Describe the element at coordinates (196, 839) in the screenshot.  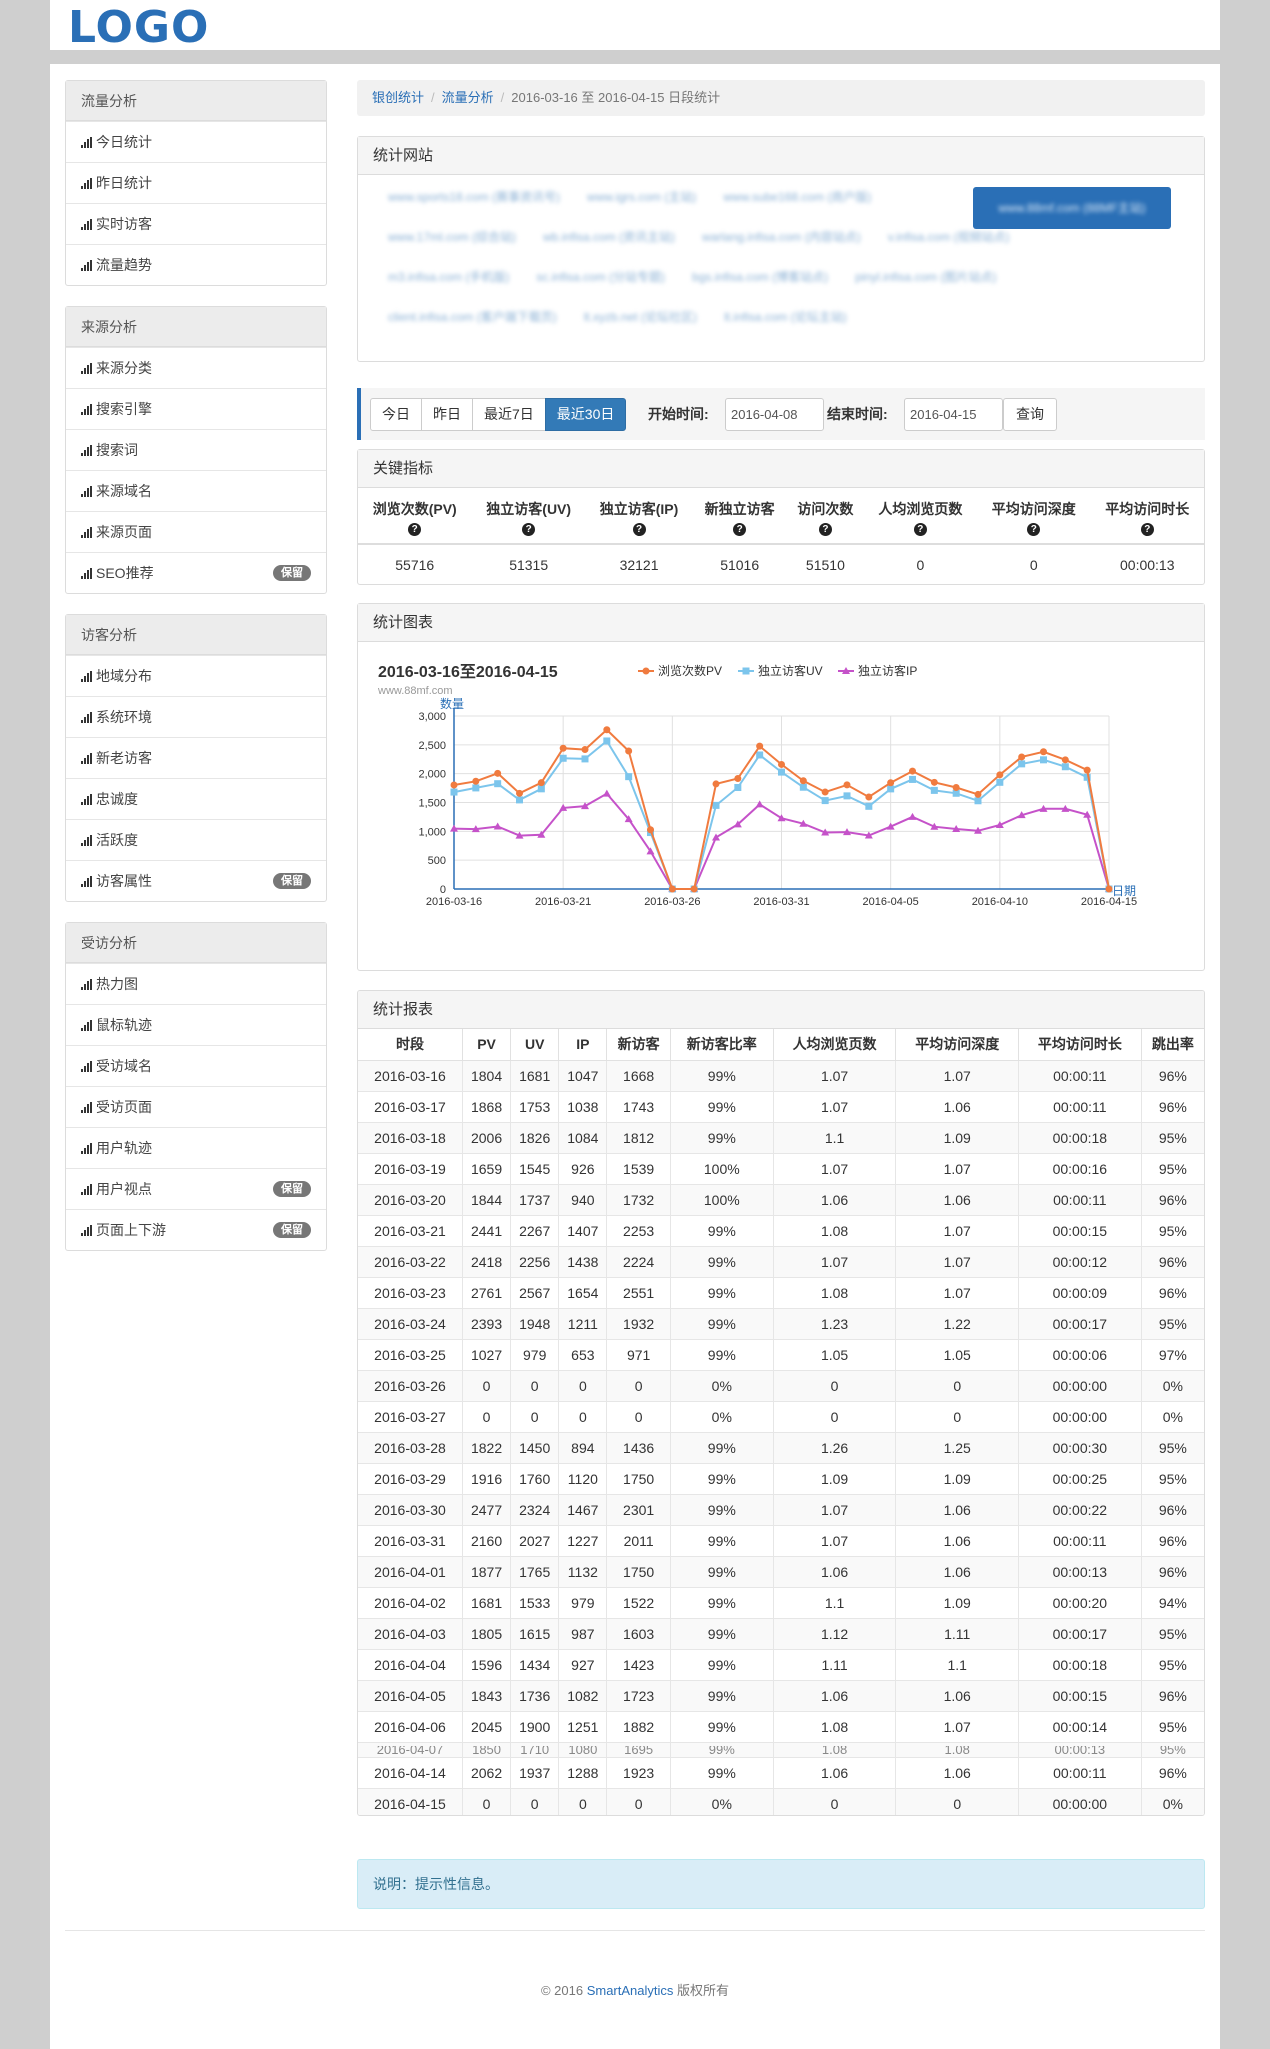
I see `sidebar-item: 活跃度` at that location.